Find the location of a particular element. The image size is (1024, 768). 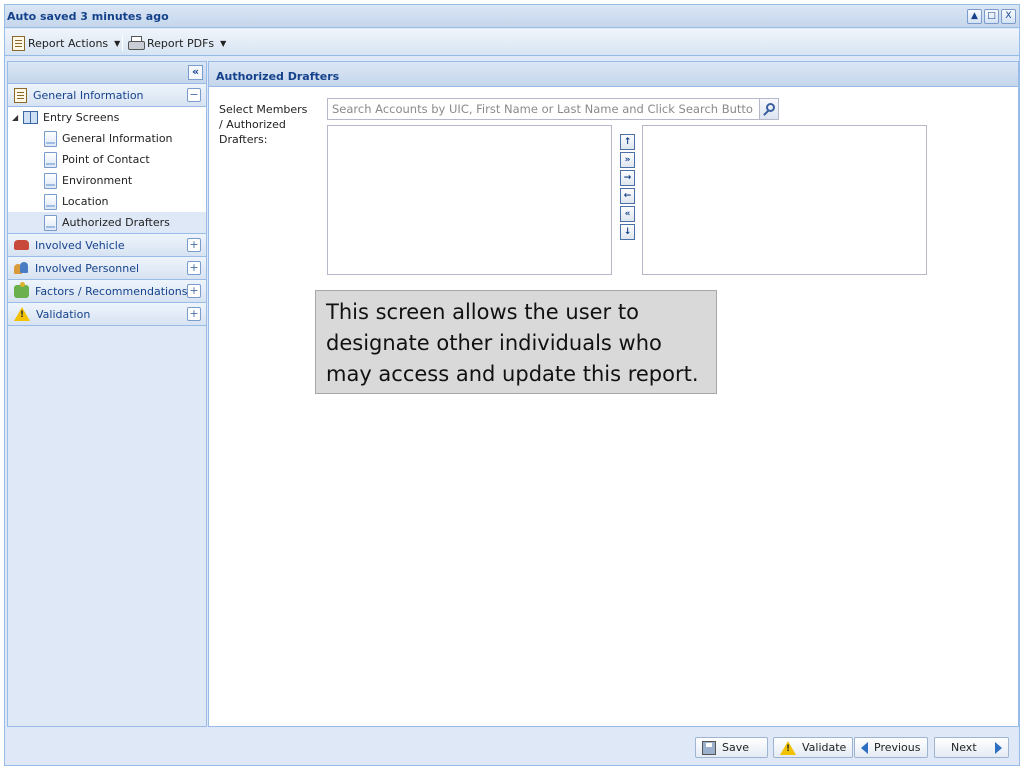

report-pdfs-label: Report PDFs is located at coordinates (181, 43).